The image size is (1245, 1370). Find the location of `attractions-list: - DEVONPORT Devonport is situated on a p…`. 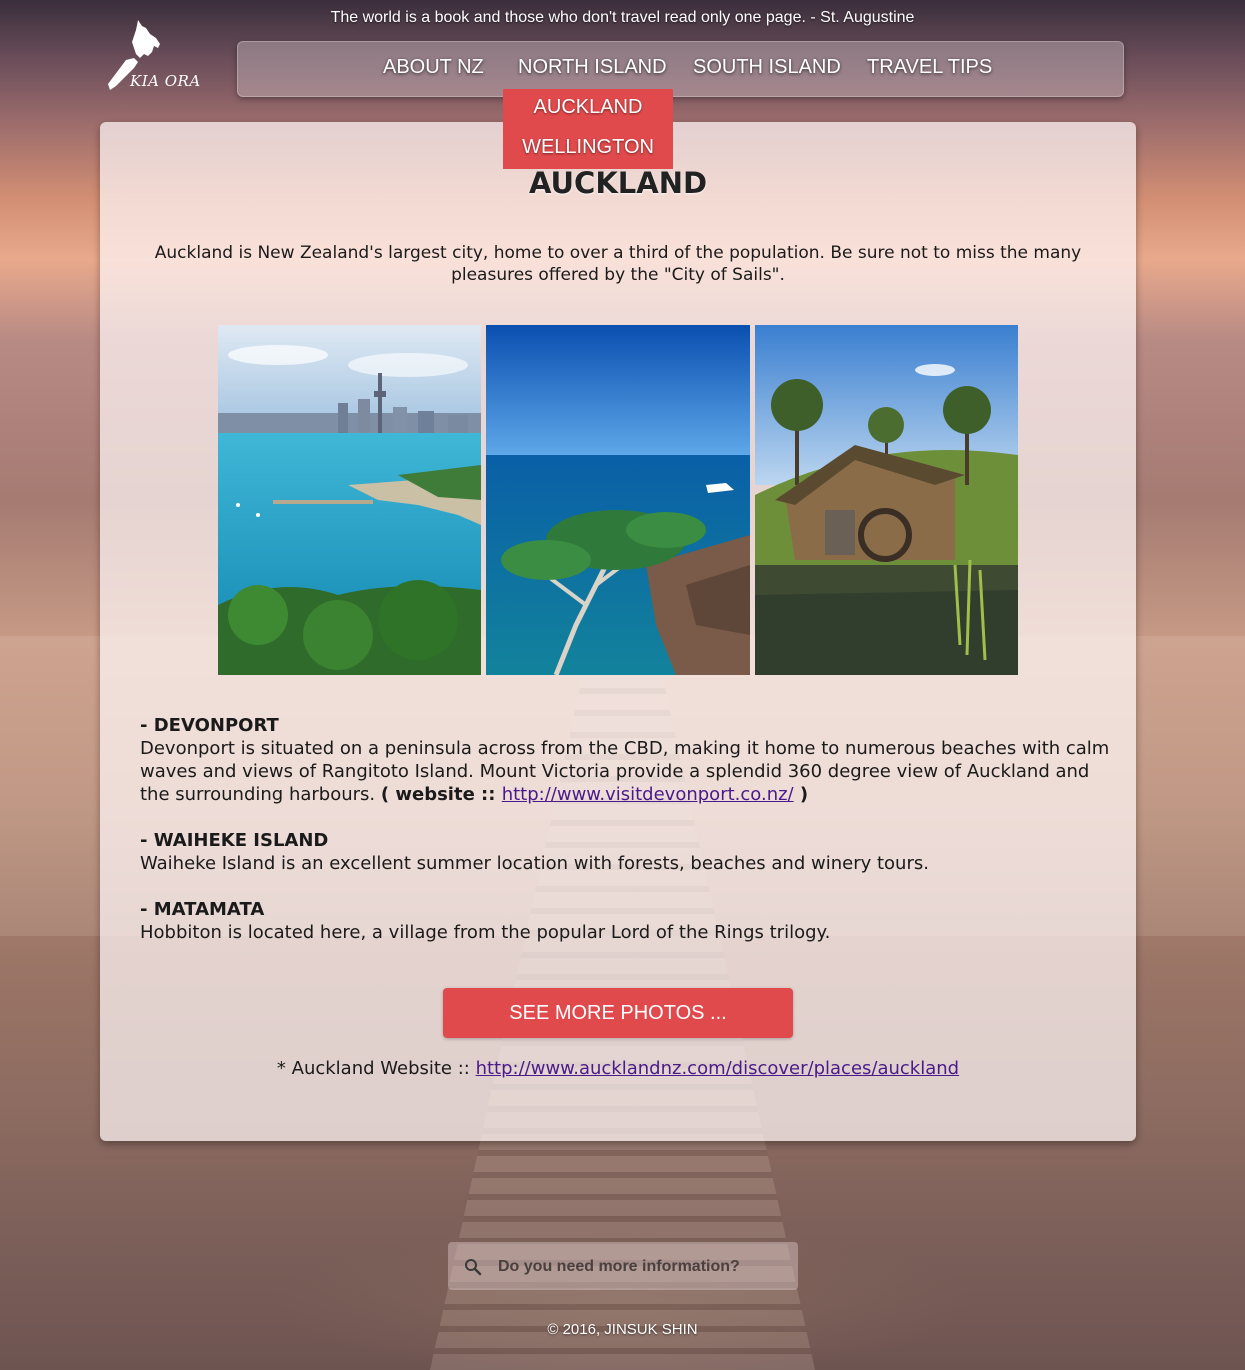

attractions-list: - DEVONPORT Devonport is situated on a p… is located at coordinates (625, 840).